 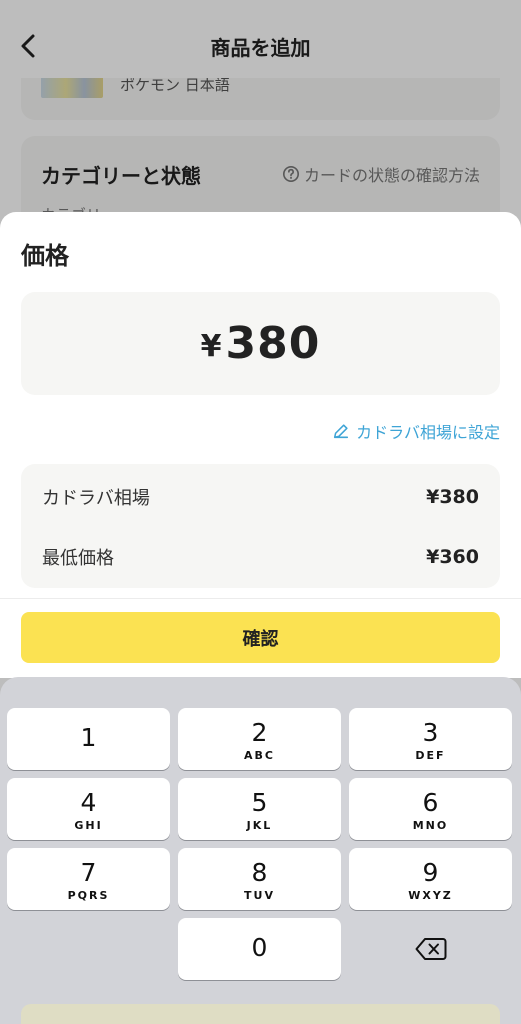 I want to click on key-4: 4 GHI, so click(x=88, y=809).